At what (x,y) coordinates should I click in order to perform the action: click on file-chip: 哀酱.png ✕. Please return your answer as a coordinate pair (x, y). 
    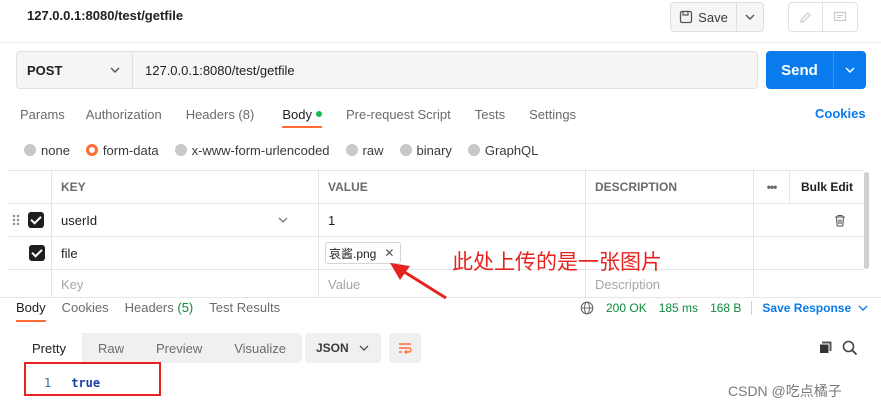
    Looking at the image, I should click on (363, 253).